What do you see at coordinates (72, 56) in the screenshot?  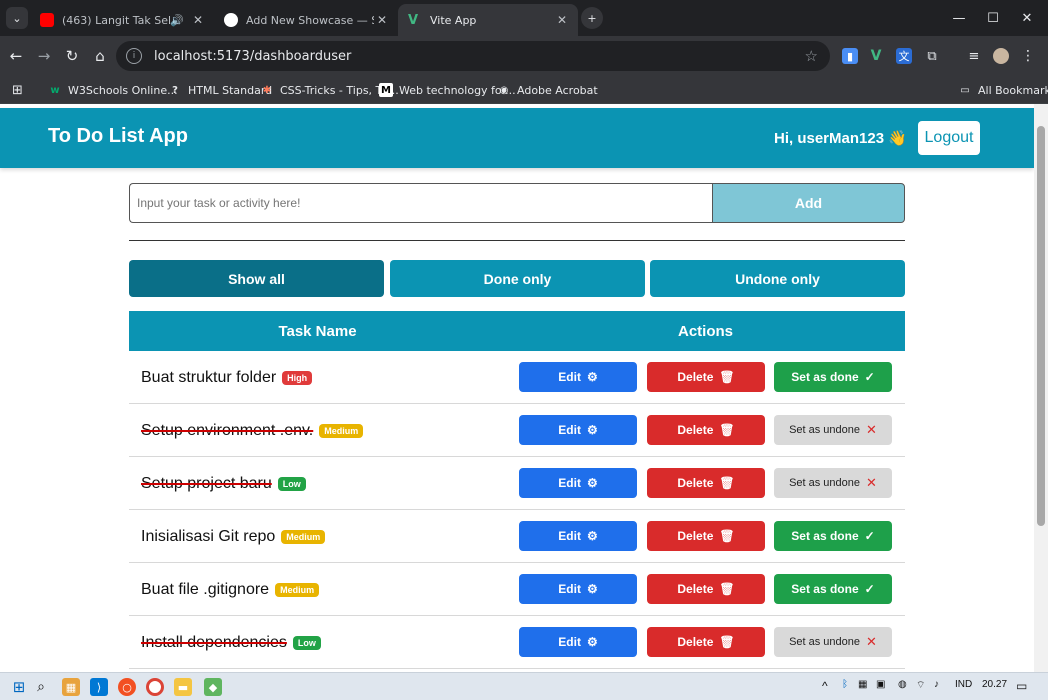 I see `reload-icon: ↻` at bounding box center [72, 56].